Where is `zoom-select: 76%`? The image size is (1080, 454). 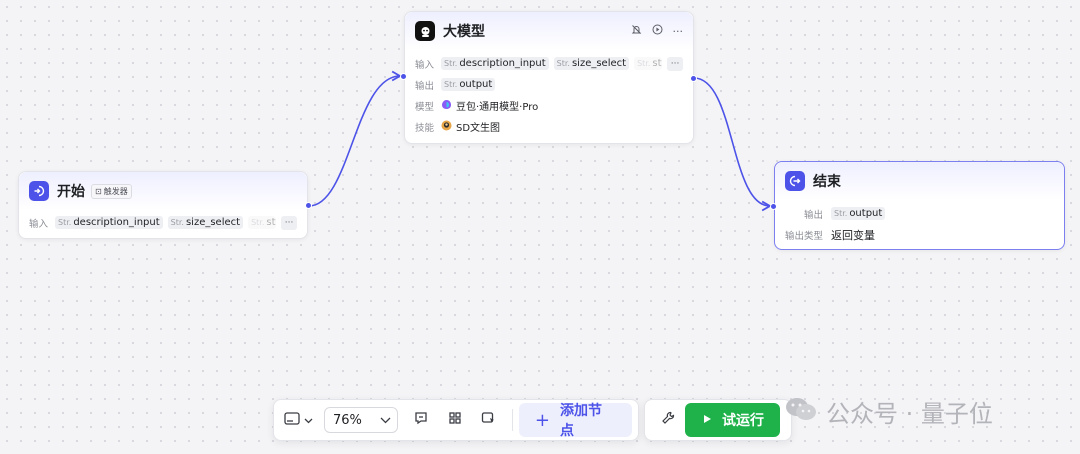
zoom-select: 76% is located at coordinates (360, 420).